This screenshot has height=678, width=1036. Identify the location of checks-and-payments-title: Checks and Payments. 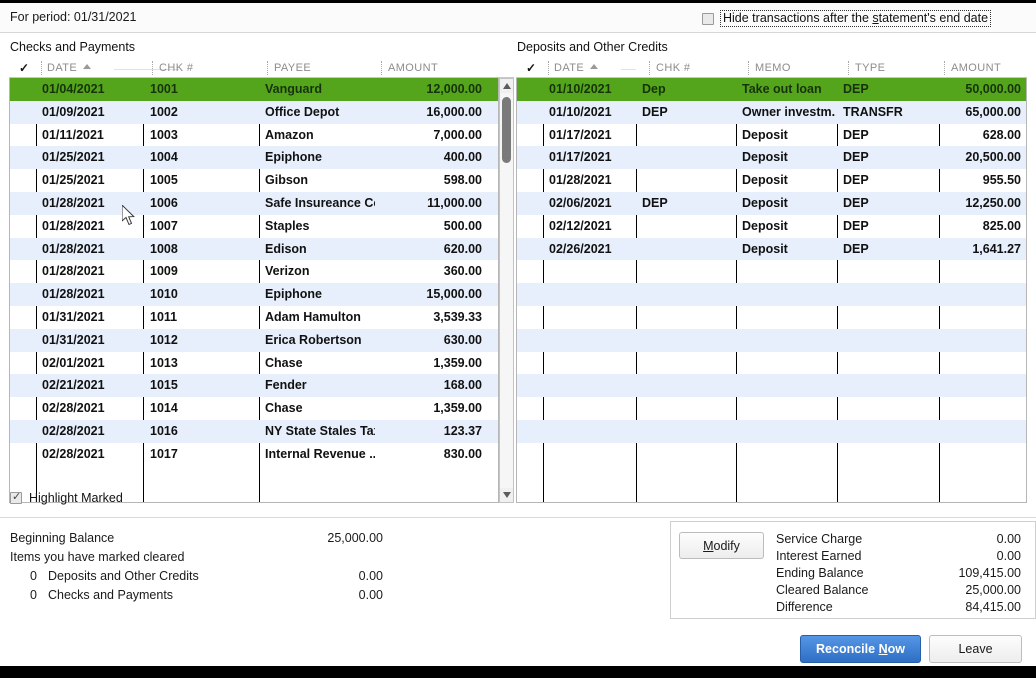
(73, 47).